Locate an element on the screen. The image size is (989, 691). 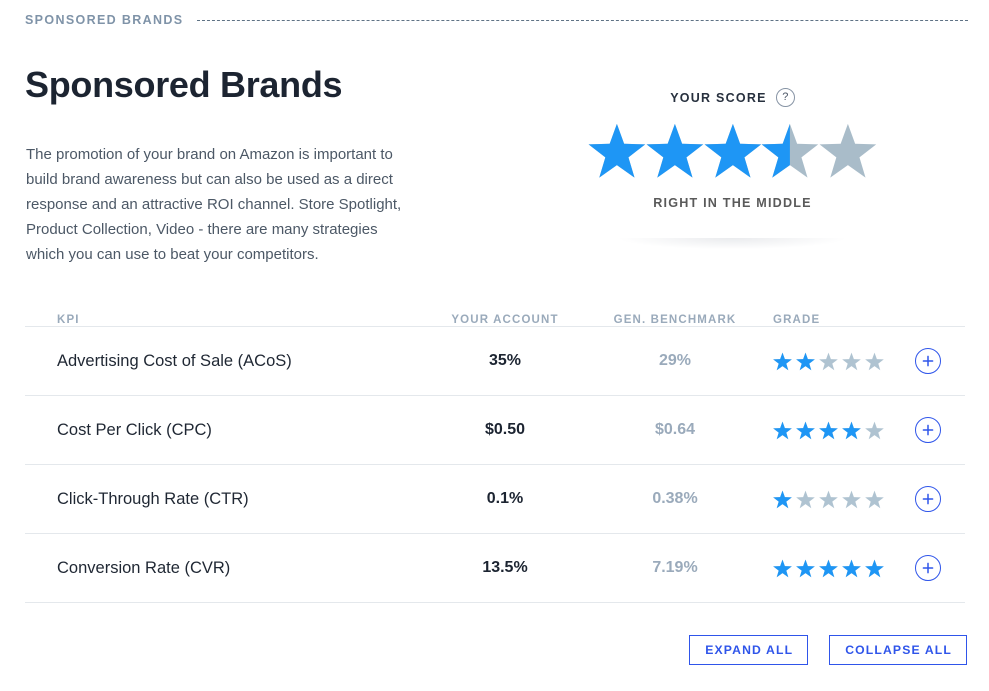
table-row: Conversion Rate (CVR) 13.5% 7.19% is located at coordinates (495, 568).